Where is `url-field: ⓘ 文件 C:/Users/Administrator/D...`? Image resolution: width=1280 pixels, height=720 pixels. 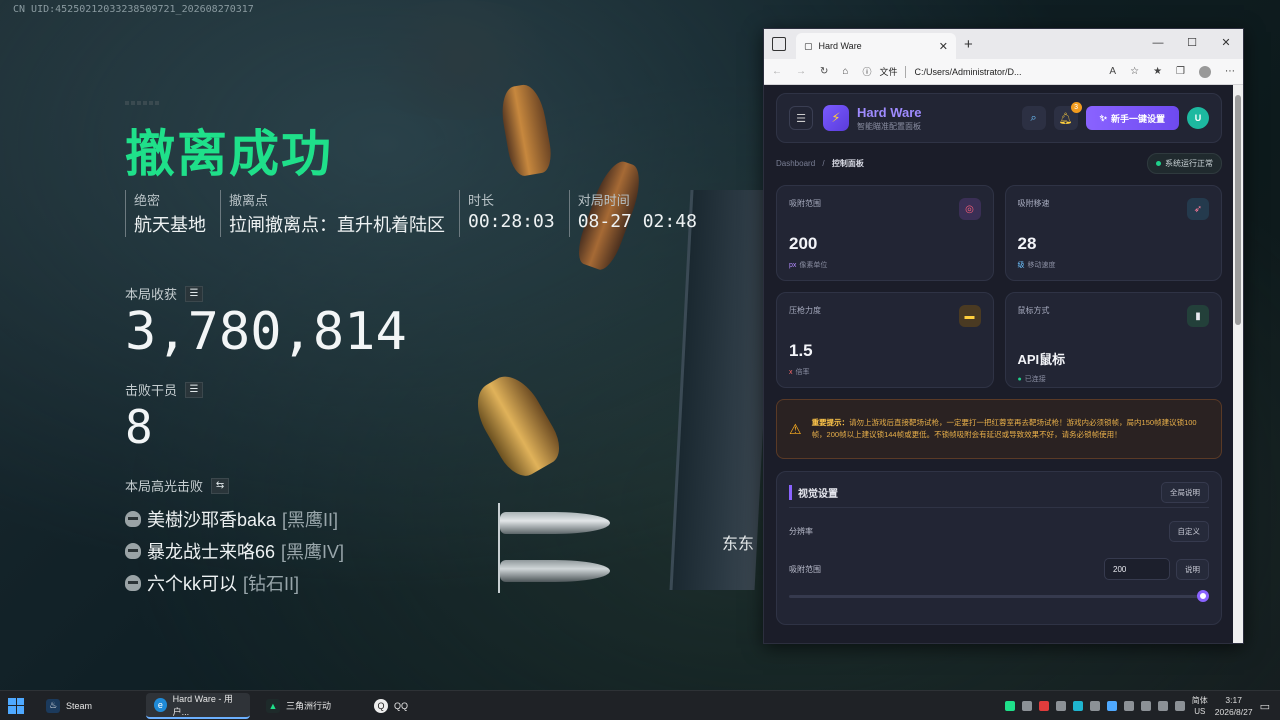
url-field: ⓘ 文件 C:/Users/Administrator/D... is located at coordinates (942, 71).